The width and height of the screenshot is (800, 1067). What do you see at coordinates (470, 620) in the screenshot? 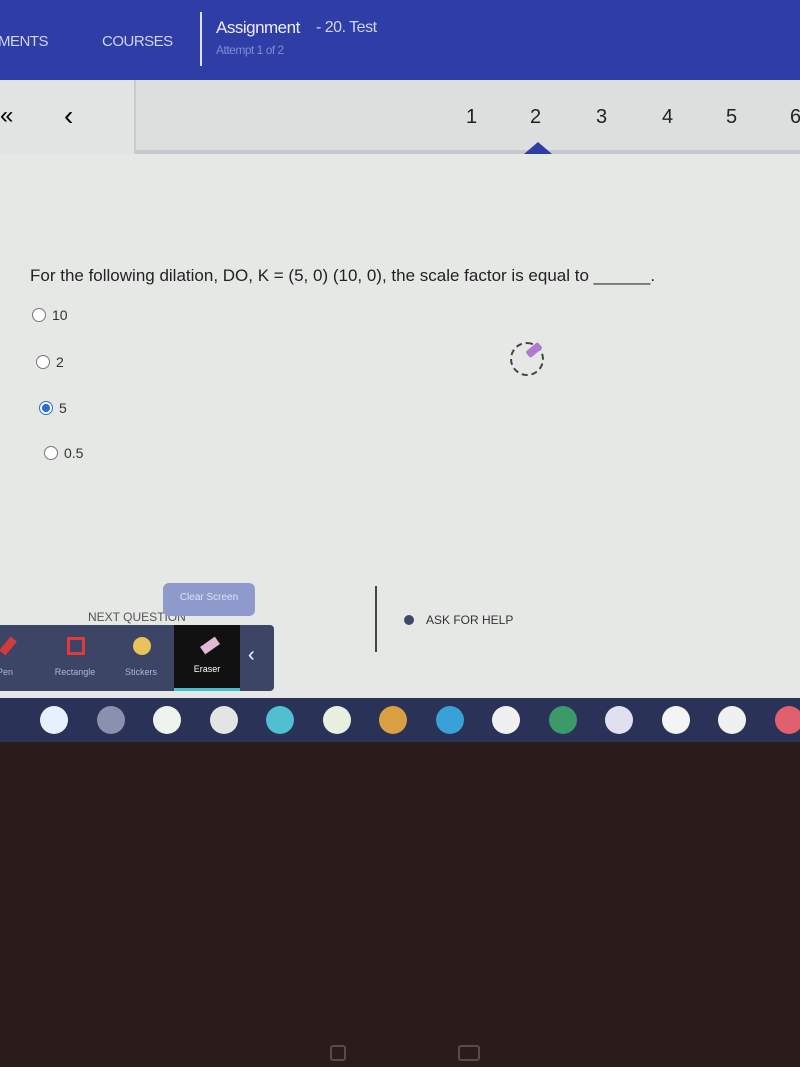
I see `help-label: ASK FOR HELP` at bounding box center [470, 620].